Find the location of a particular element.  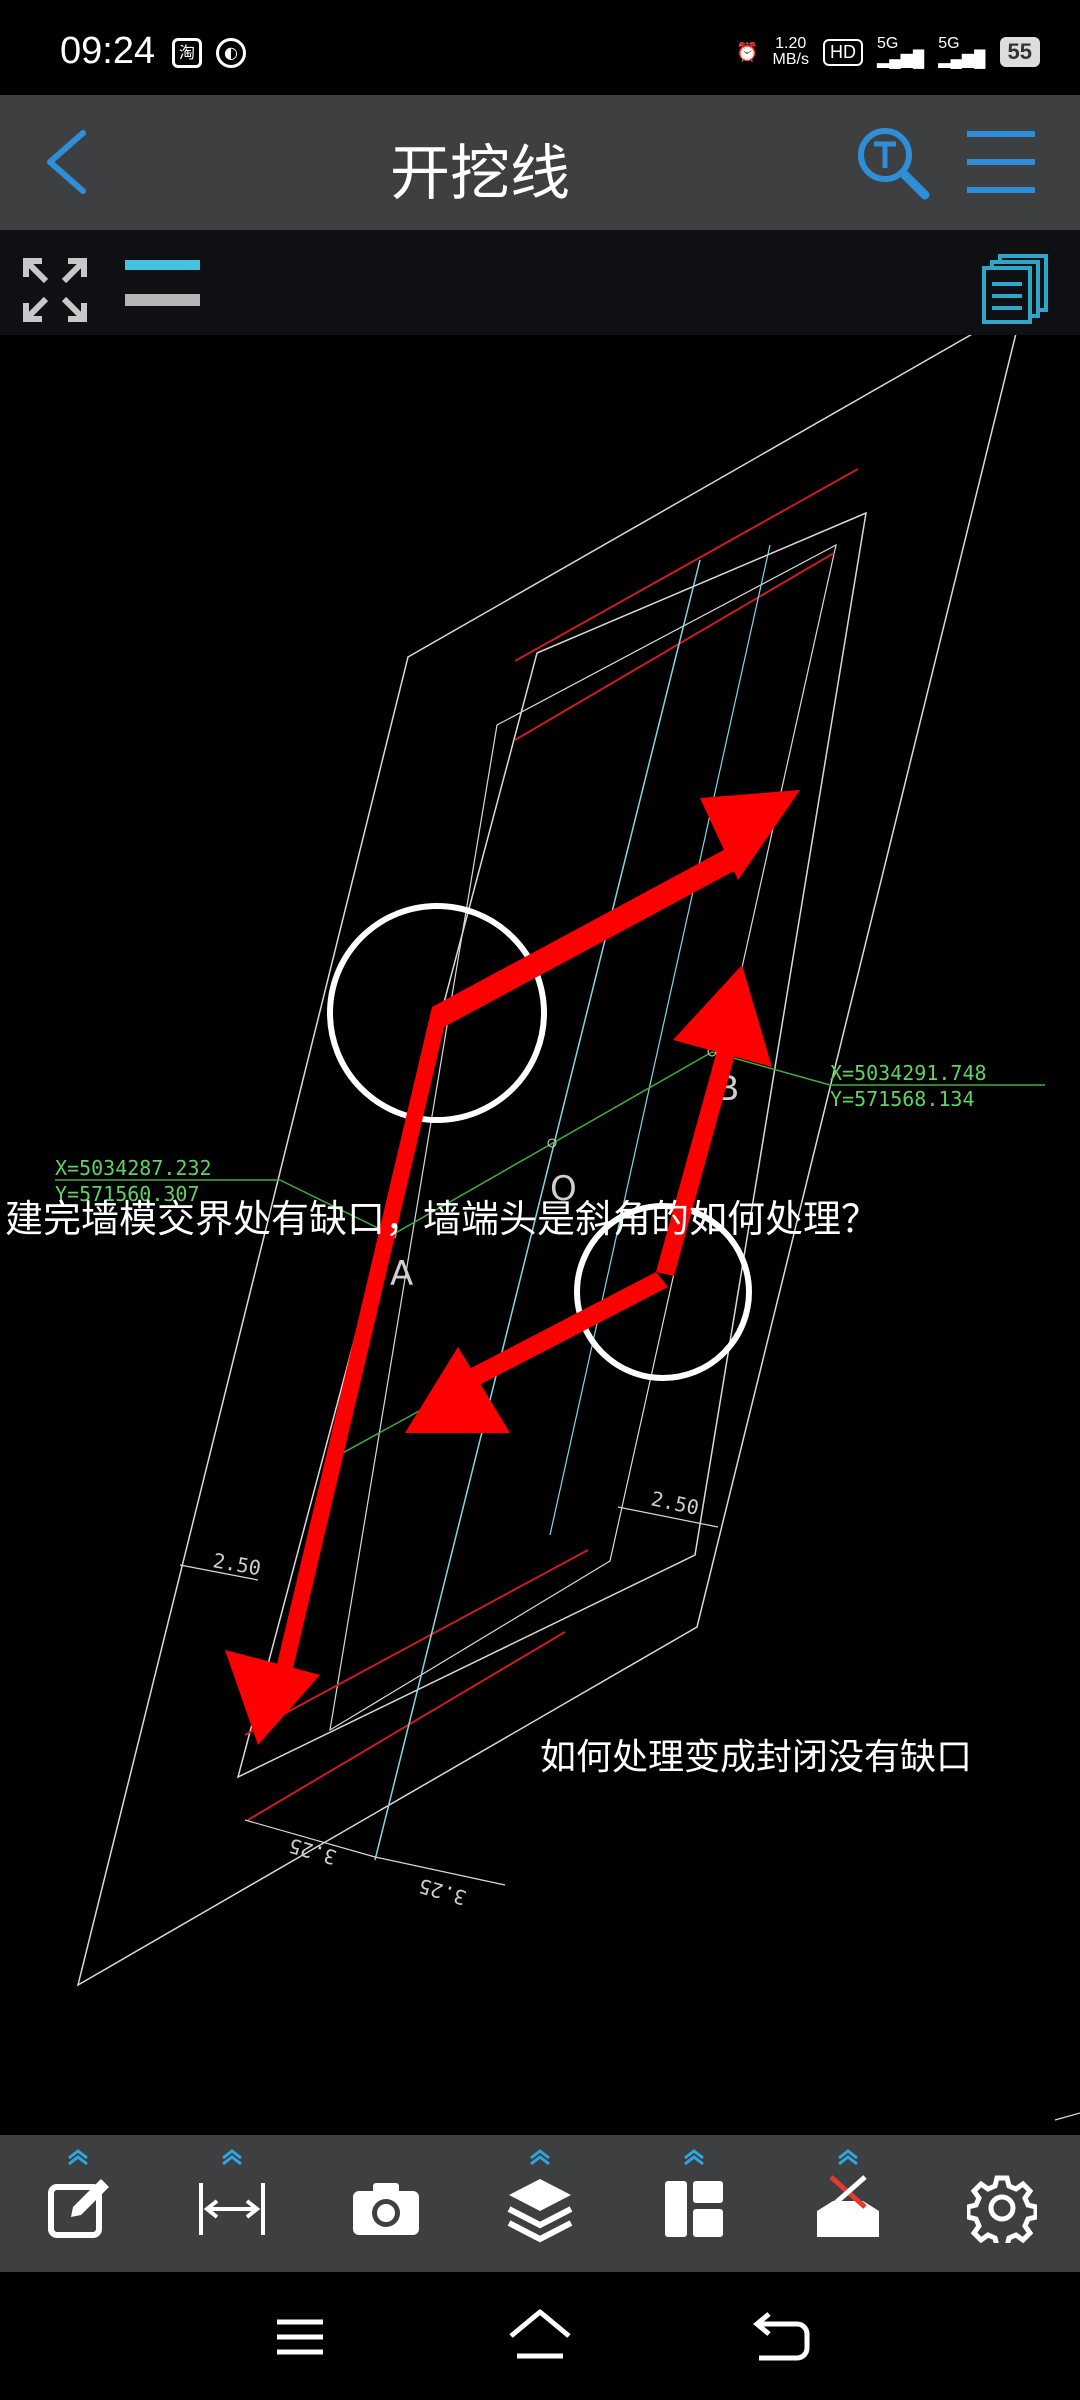

settings-gear-icon is located at coordinates (1002, 2209).